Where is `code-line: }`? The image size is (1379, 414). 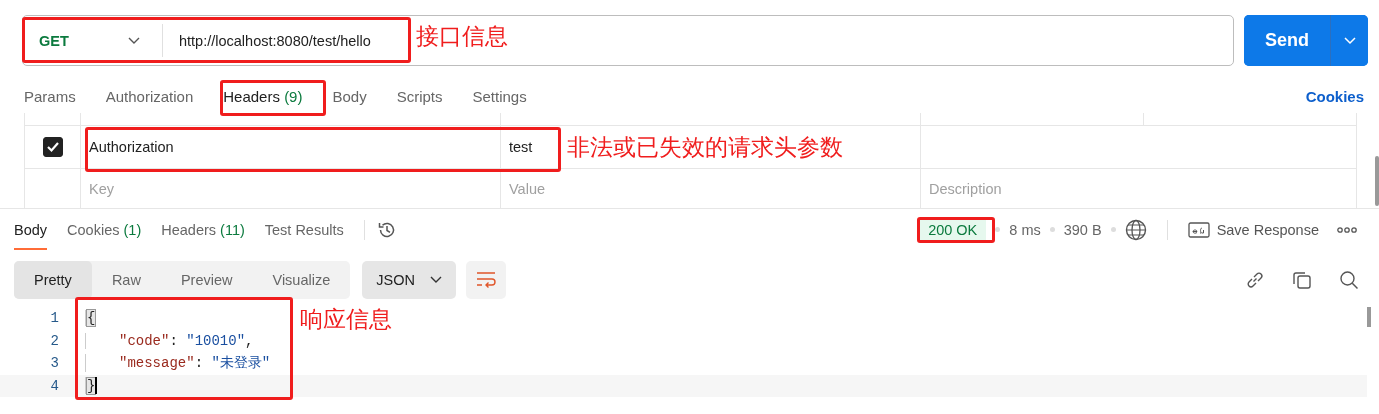
code-line: } is located at coordinates (91, 386).